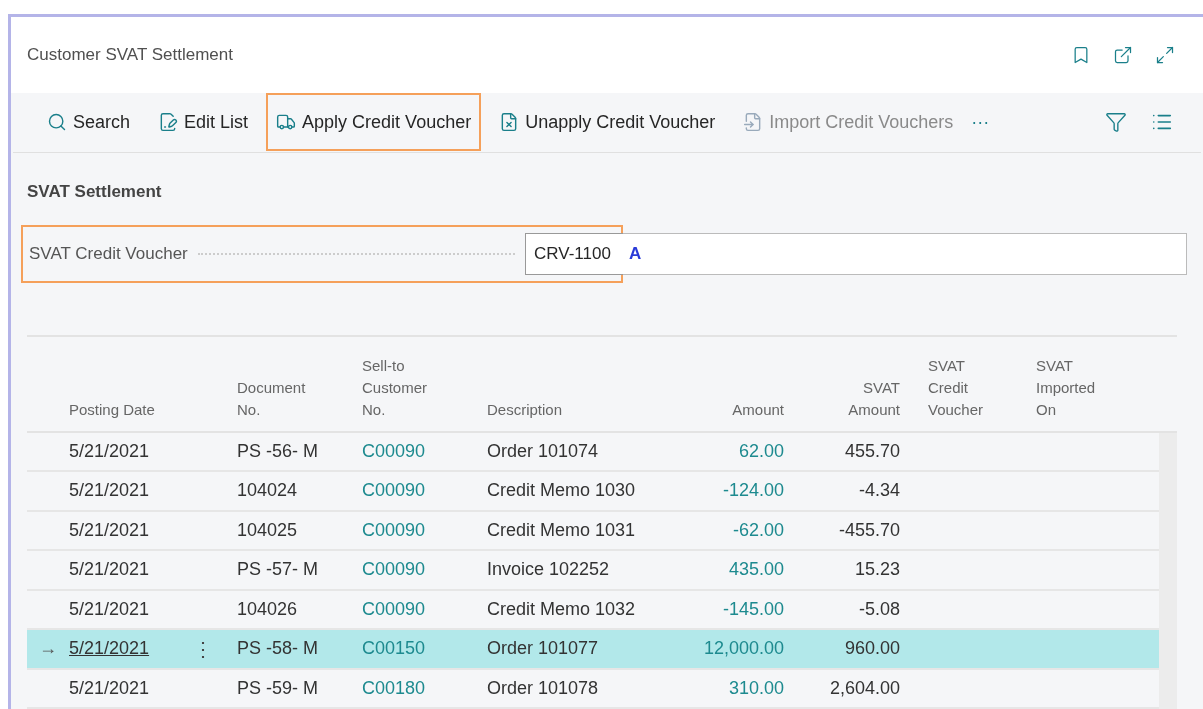  Describe the element at coordinates (575, 253) in the screenshot. I see `credit-voucher-field: CRV-1100` at that location.